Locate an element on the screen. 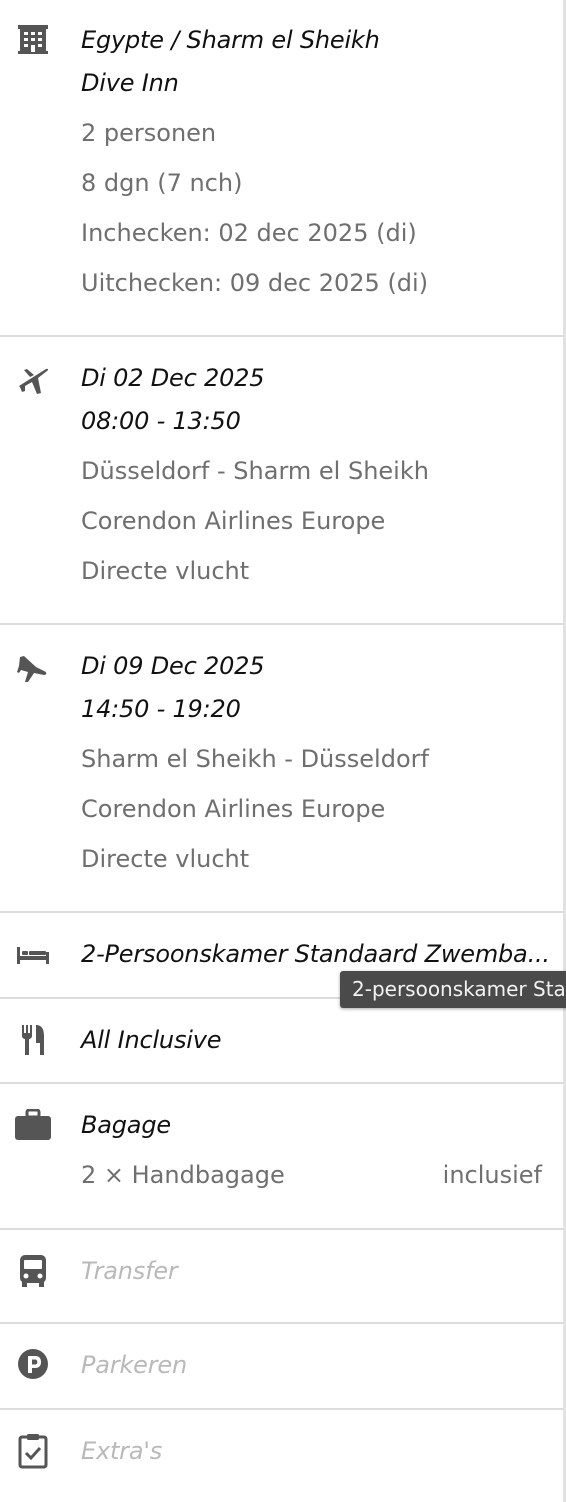 The width and height of the screenshot is (566, 1502). outbound-time: 08:00 - 13:50 is located at coordinates (161, 421).